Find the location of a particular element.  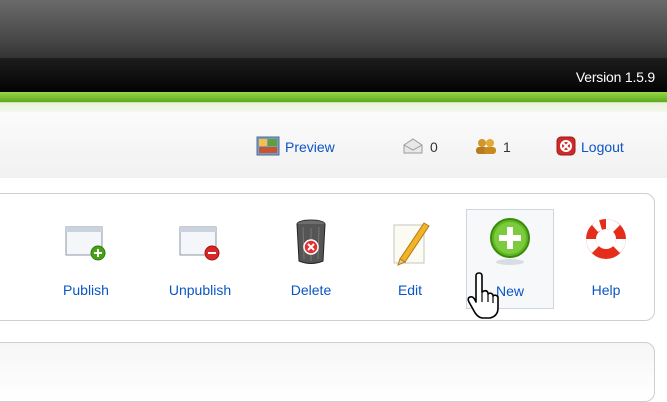

publish-label: Publish is located at coordinates (86, 290).